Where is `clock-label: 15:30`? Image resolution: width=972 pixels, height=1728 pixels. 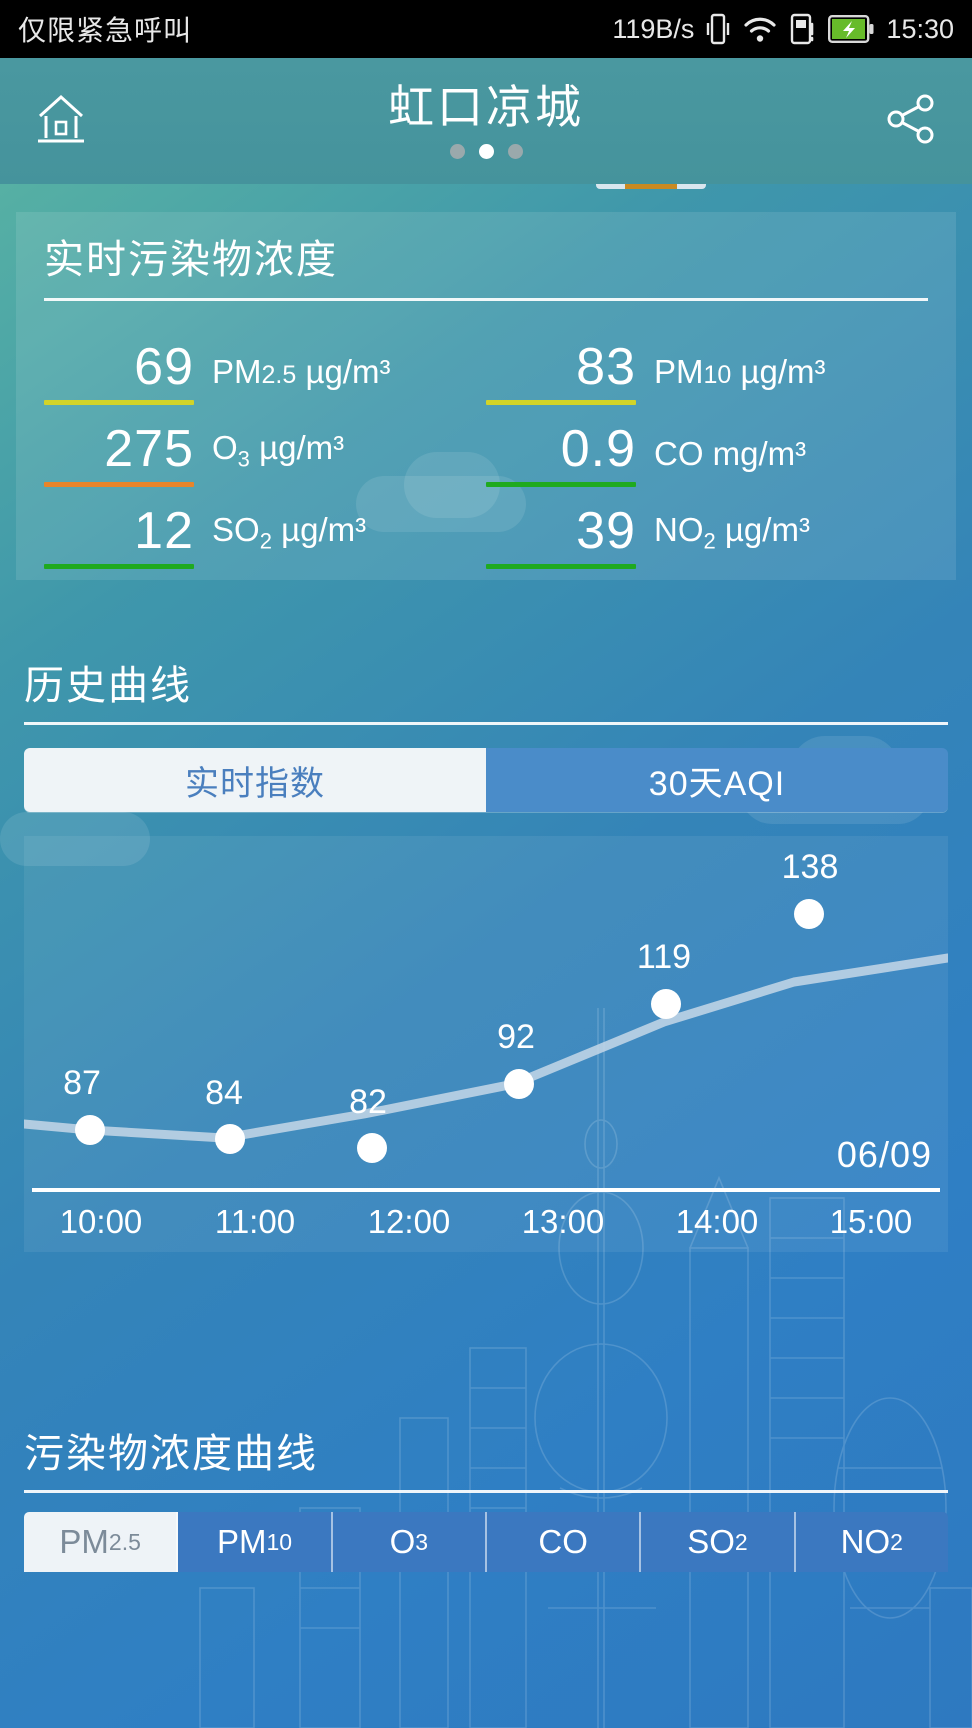
clock-label: 15:30 is located at coordinates (920, 28).